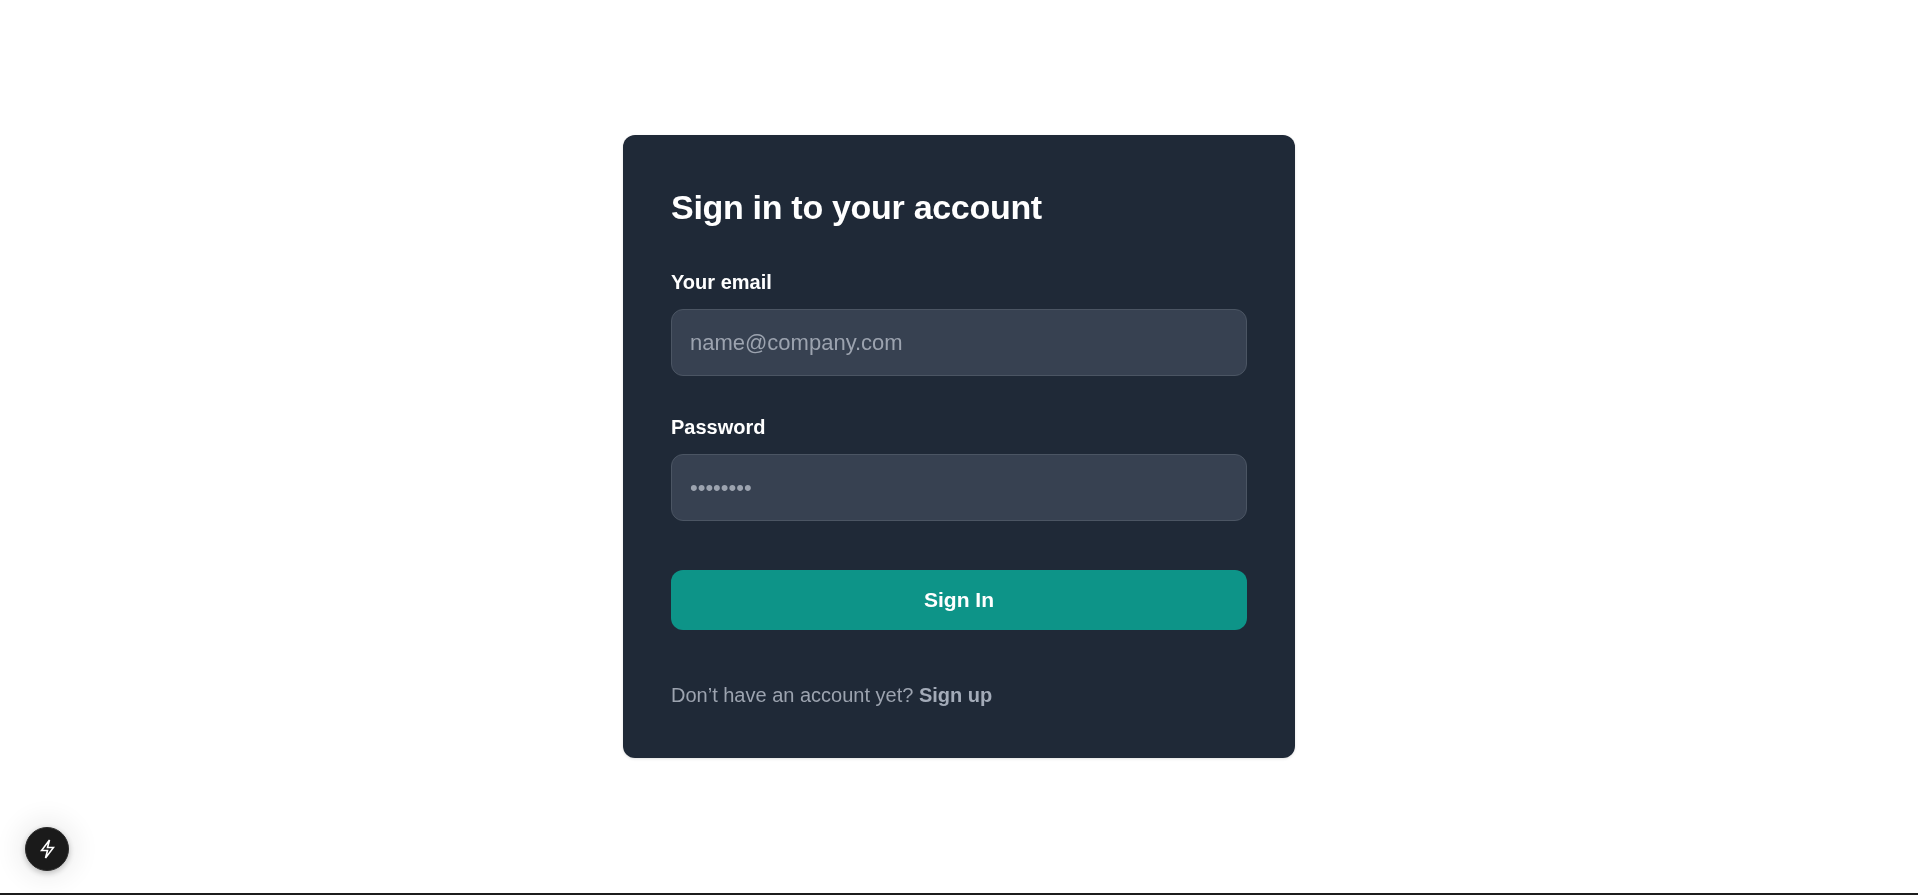 This screenshot has height=895, width=1918. I want to click on field-label: Password, so click(718, 427).